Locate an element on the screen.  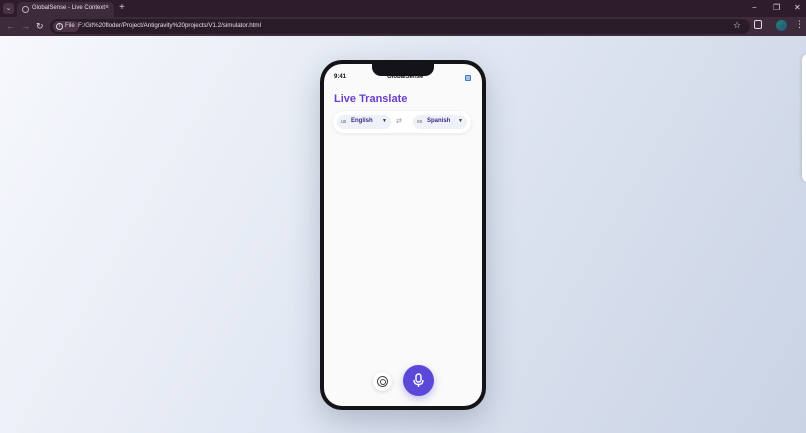
restore-button: ❐ is located at coordinates (776, 8).